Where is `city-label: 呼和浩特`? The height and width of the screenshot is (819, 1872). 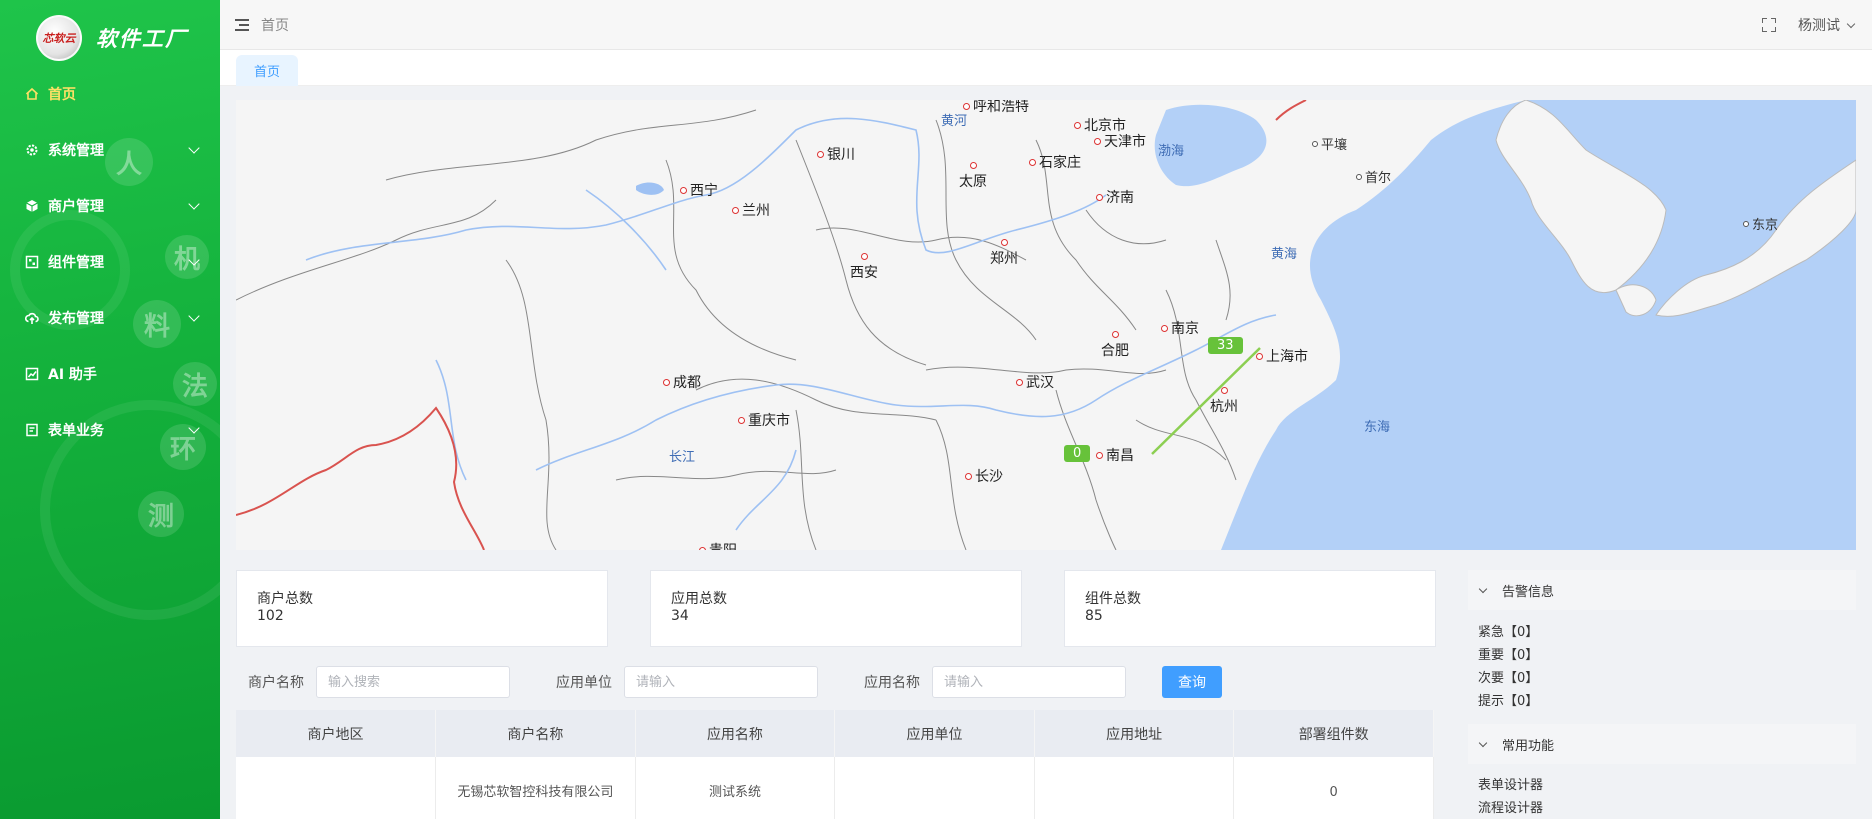 city-label: 呼和浩特 is located at coordinates (996, 108).